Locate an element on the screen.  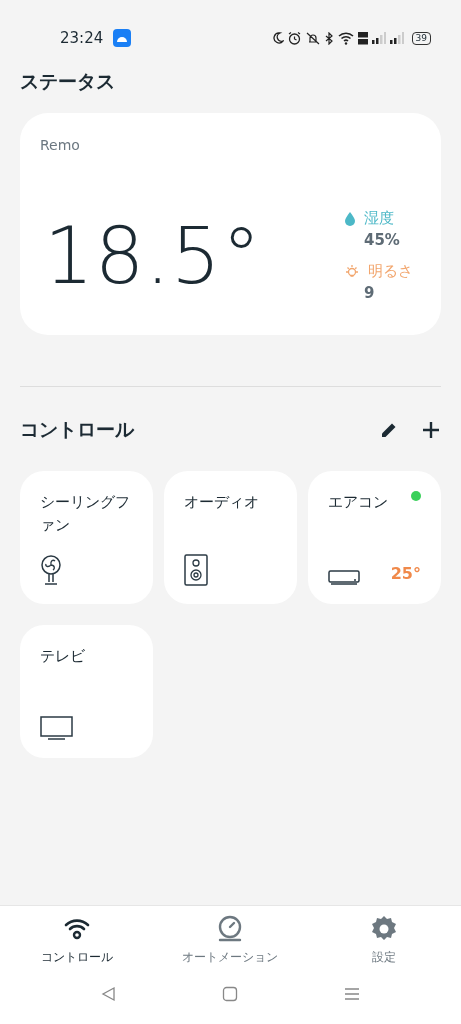
wifi-icon is located at coordinates (345, 38).